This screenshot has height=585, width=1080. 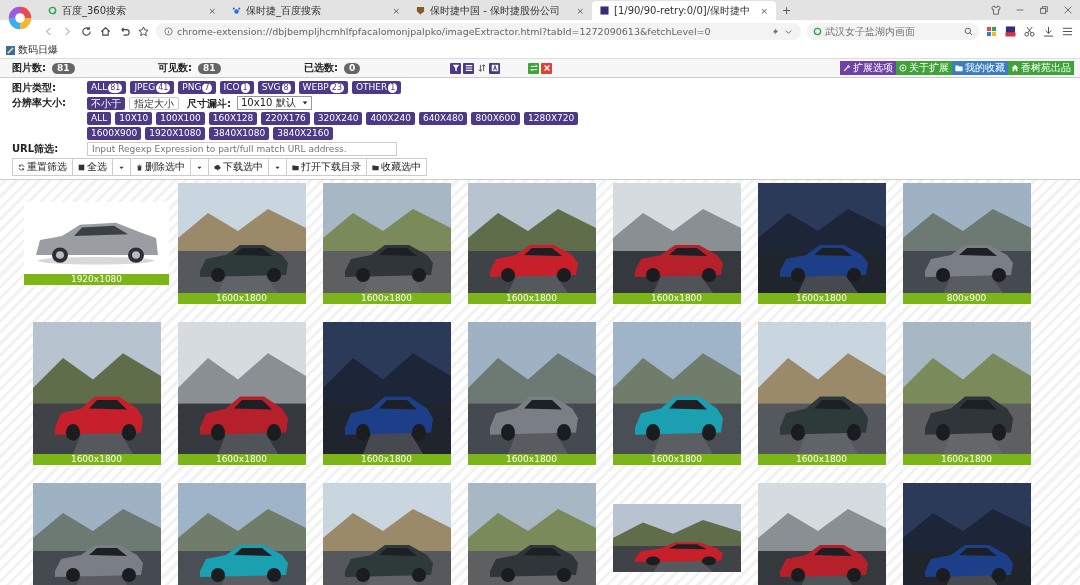 I want to click on type-filter-button: ICO 1, so click(x=236, y=87).